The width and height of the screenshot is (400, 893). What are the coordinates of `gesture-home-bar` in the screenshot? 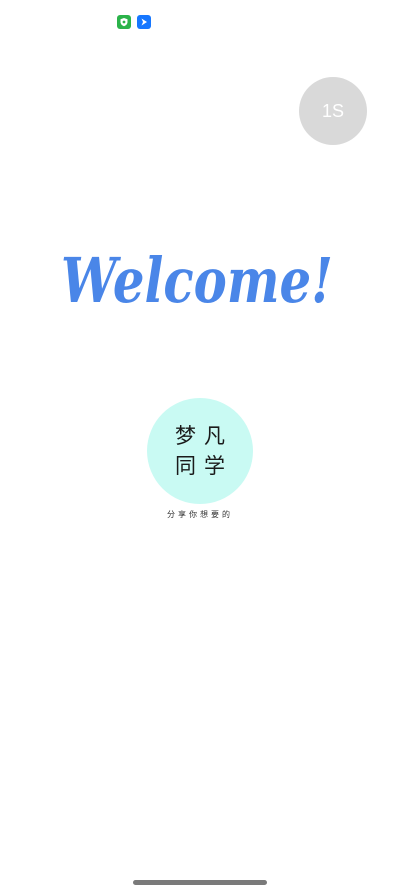 It's located at (200, 882).